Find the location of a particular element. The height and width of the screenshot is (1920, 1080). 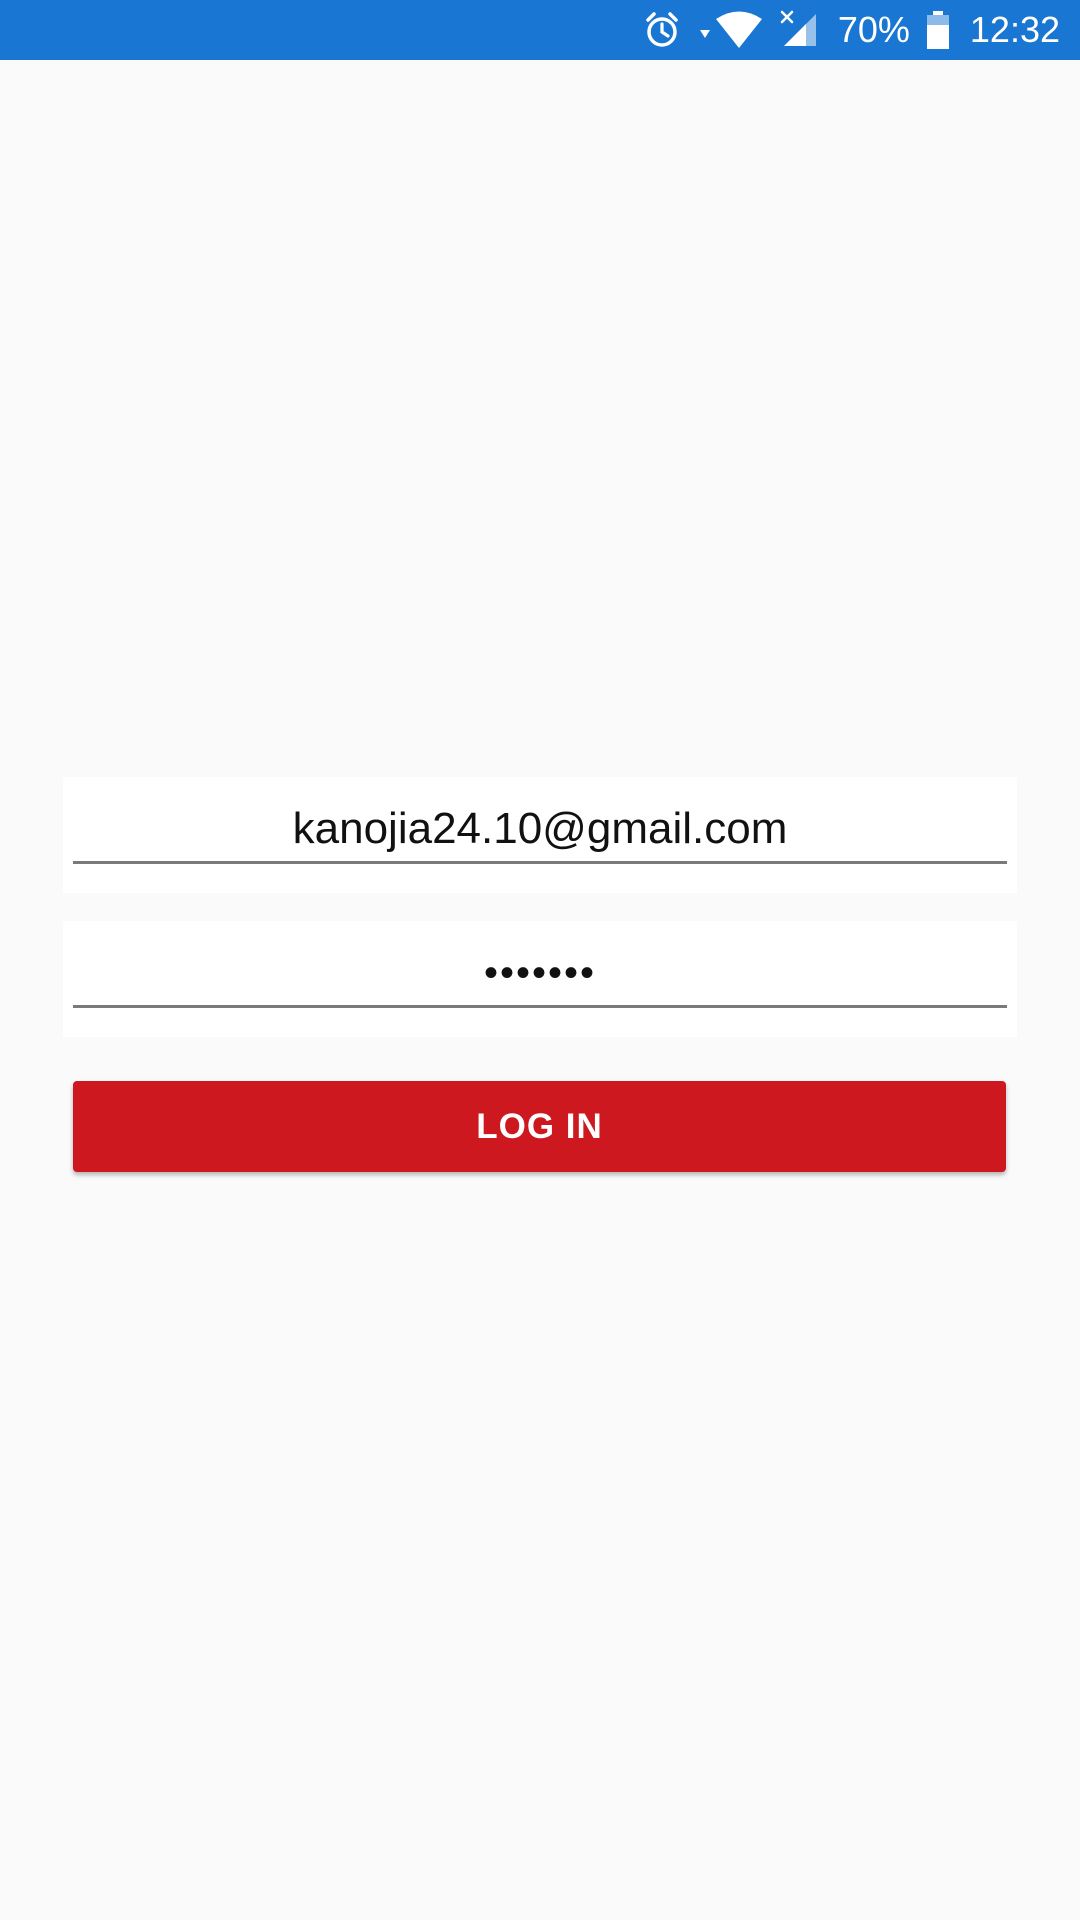

password-field-card: ••••••• is located at coordinates (540, 979).